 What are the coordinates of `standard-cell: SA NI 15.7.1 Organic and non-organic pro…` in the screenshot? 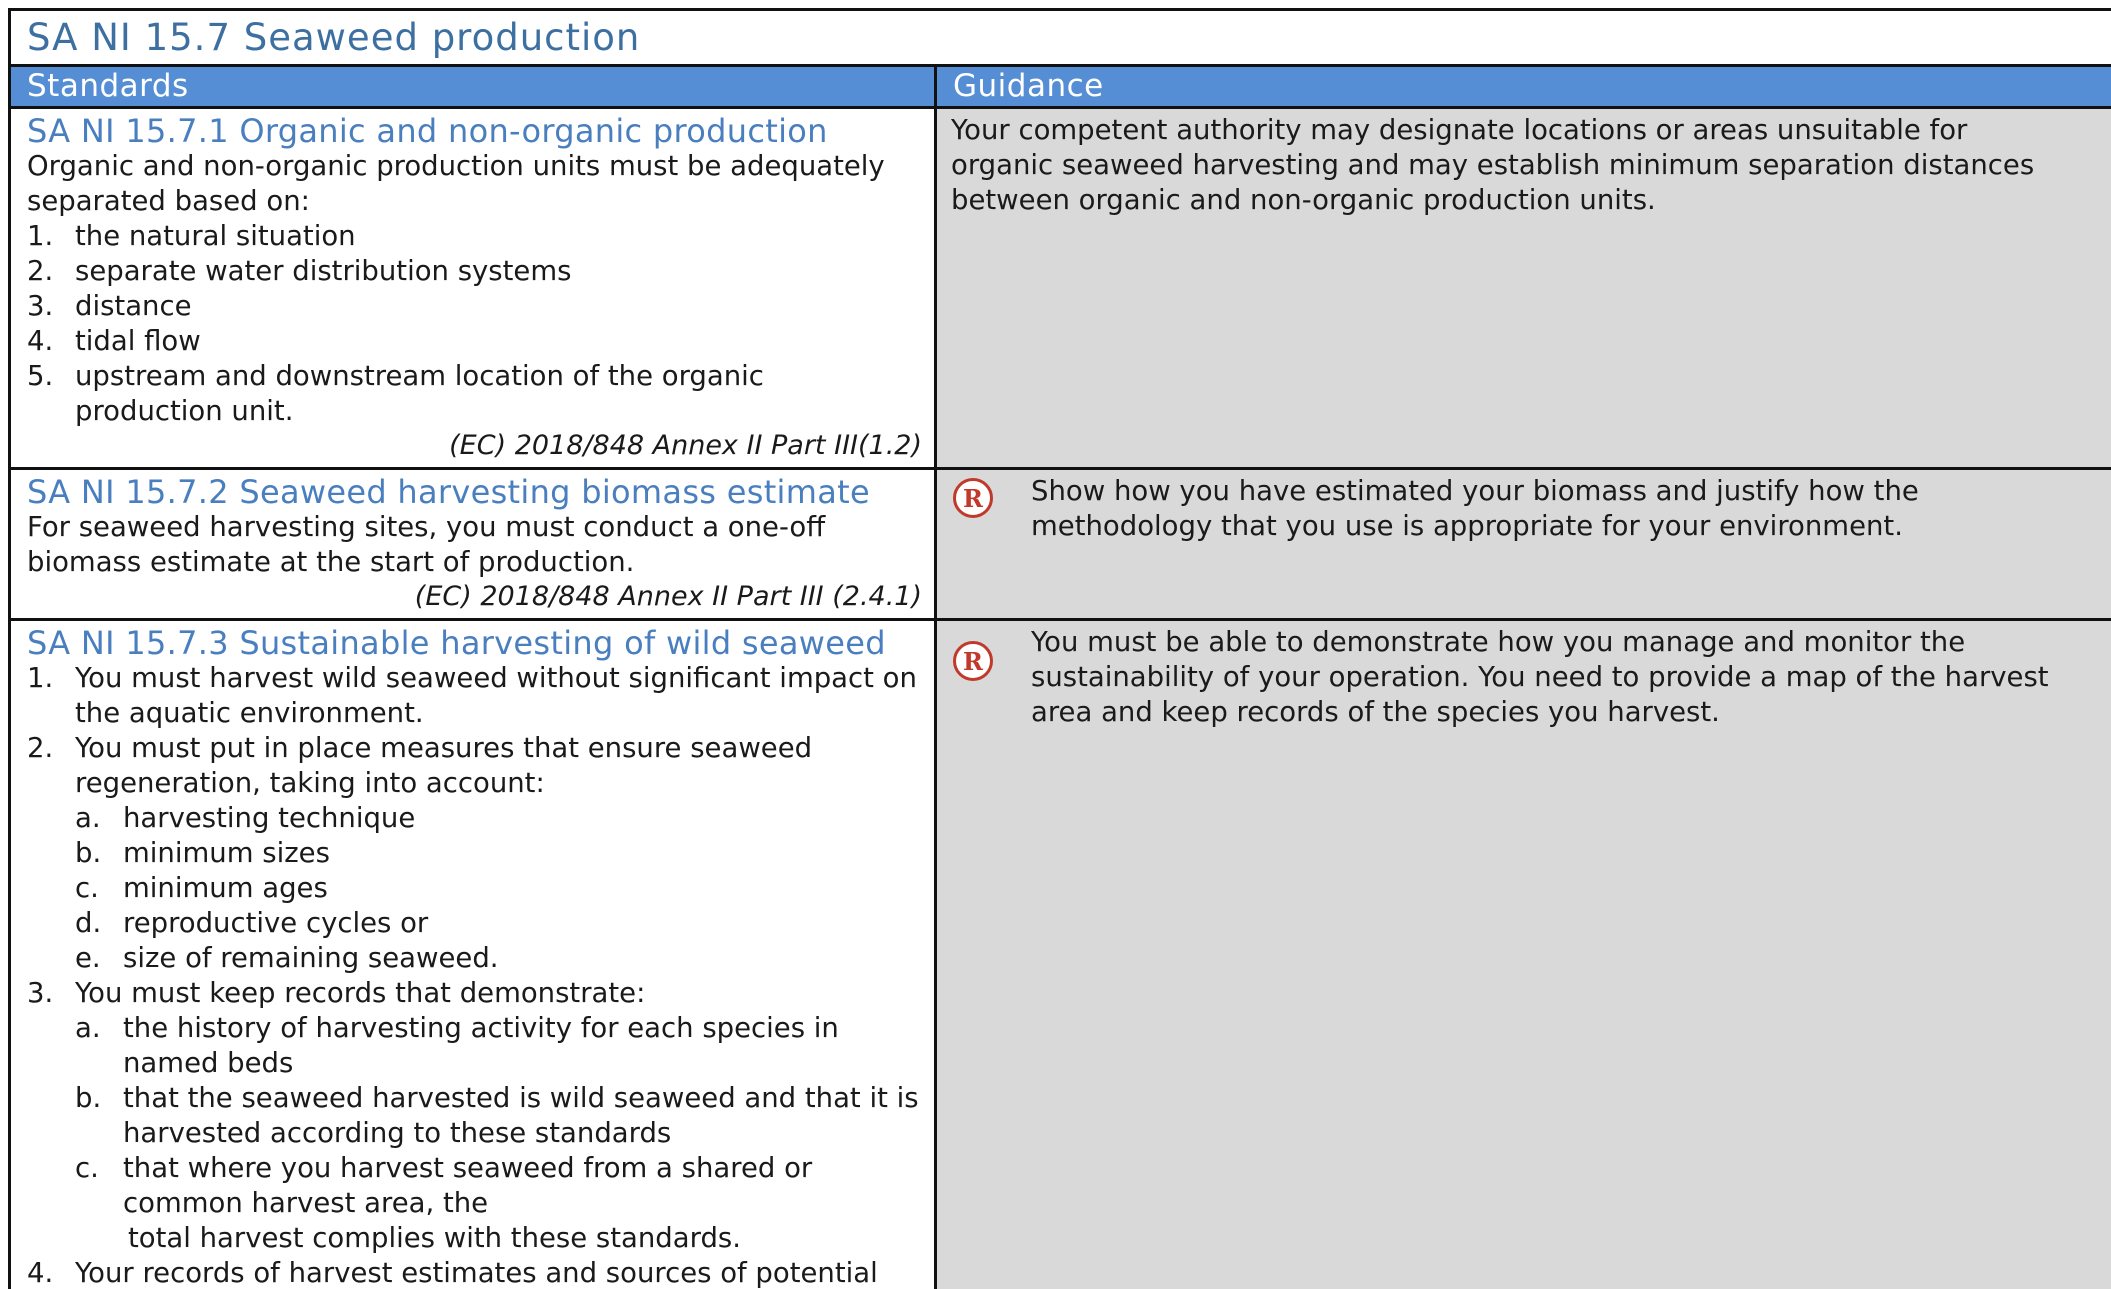 It's located at (474, 288).